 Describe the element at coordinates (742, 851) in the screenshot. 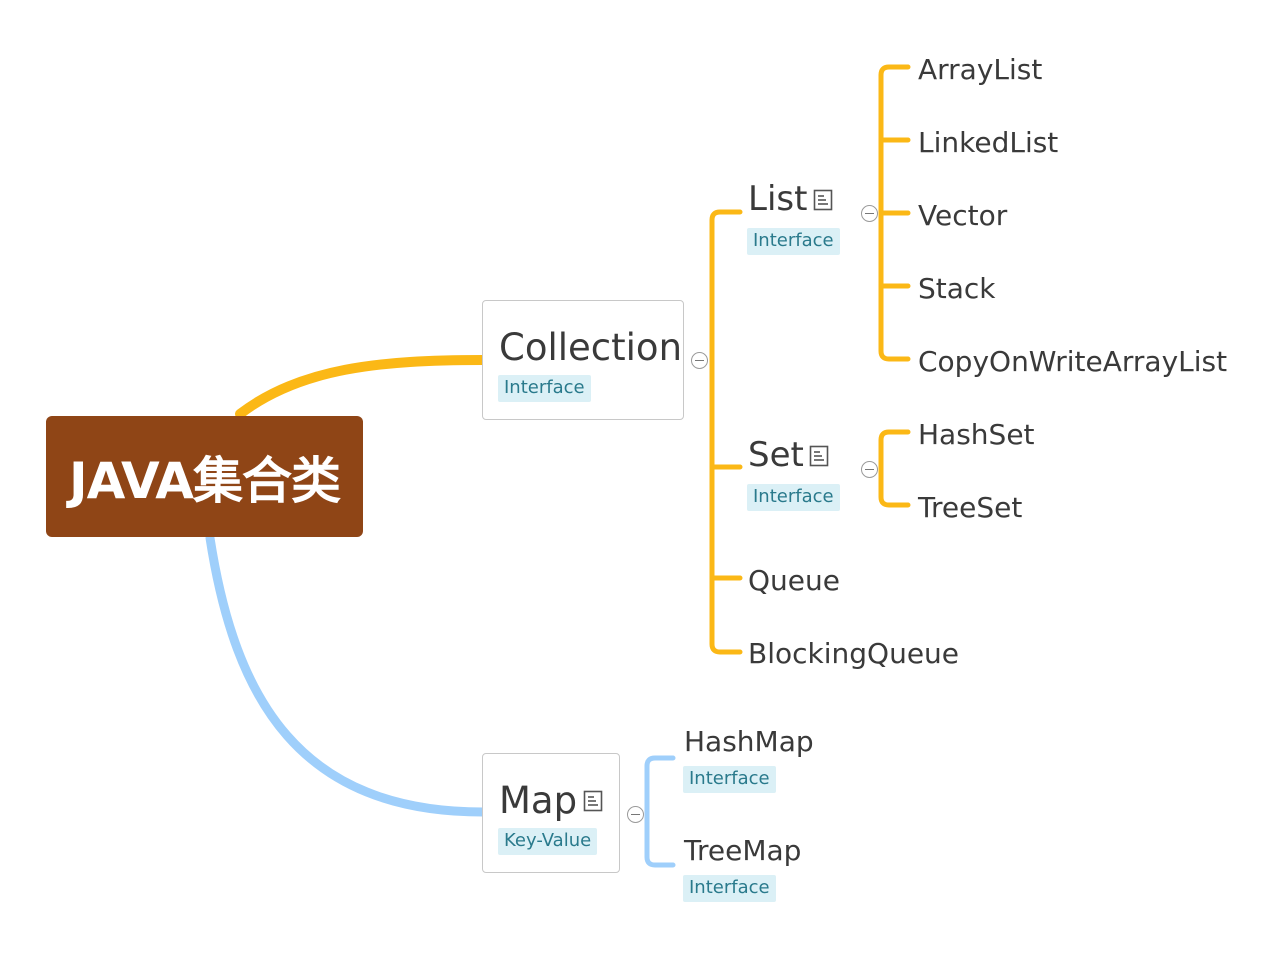

I see `treemap-topic: TreeMap` at that location.